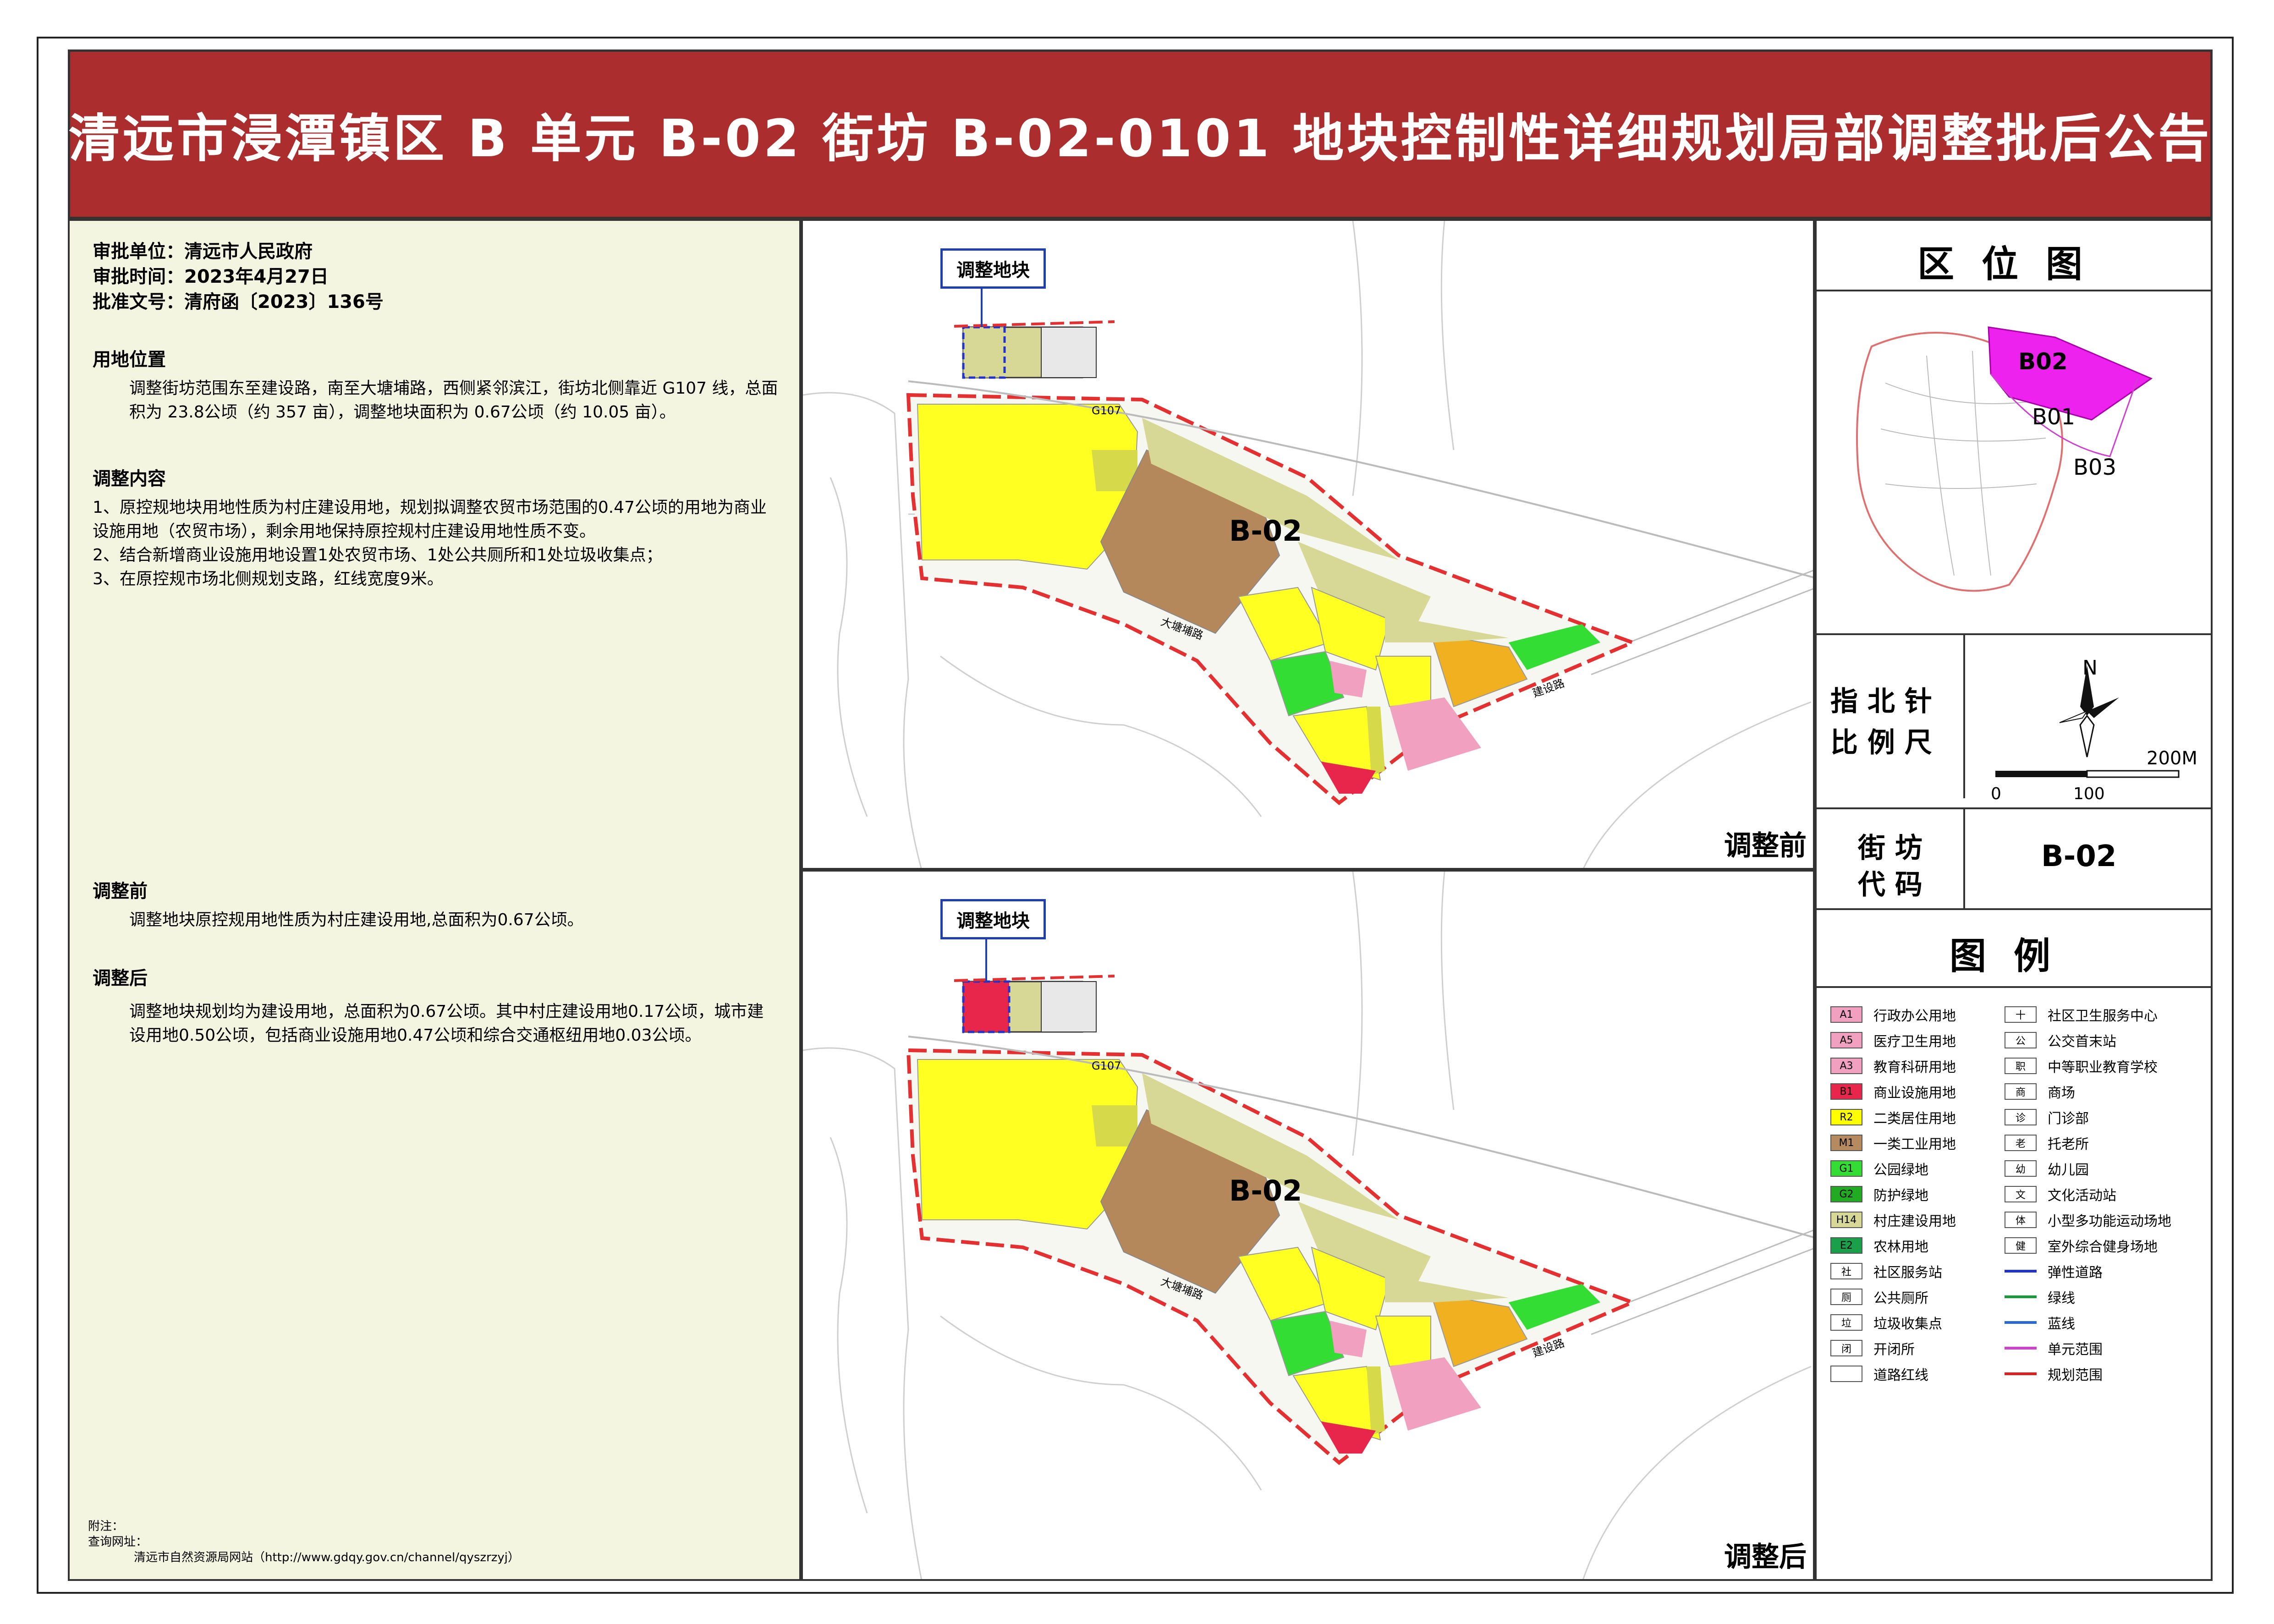 This screenshot has height=1624, width=2274. What do you see at coordinates (2081, 1014) in the screenshot?
I see `legend-item: 十社区卫生服务中心` at bounding box center [2081, 1014].